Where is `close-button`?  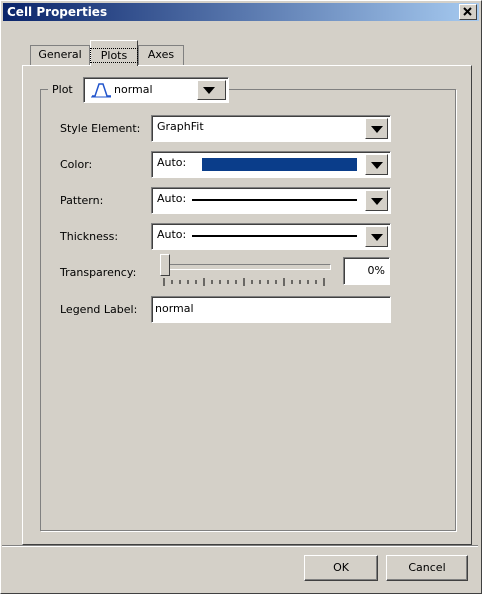 close-button is located at coordinates (468, 12).